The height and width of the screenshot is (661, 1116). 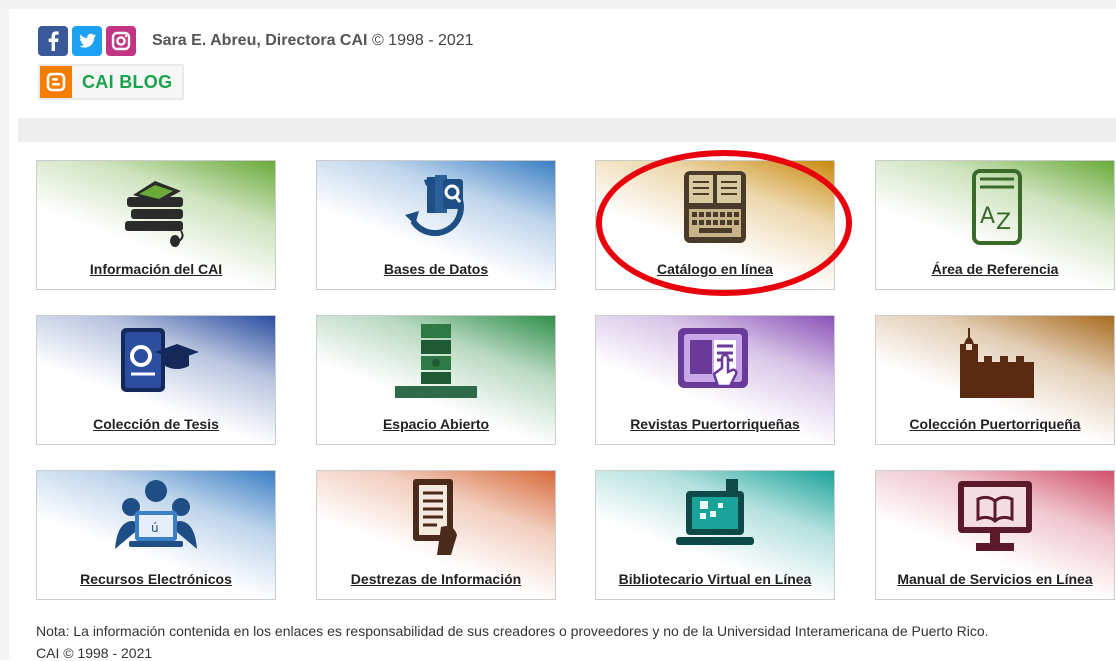 What do you see at coordinates (995, 517) in the screenshot?
I see `monitor-book-icon` at bounding box center [995, 517].